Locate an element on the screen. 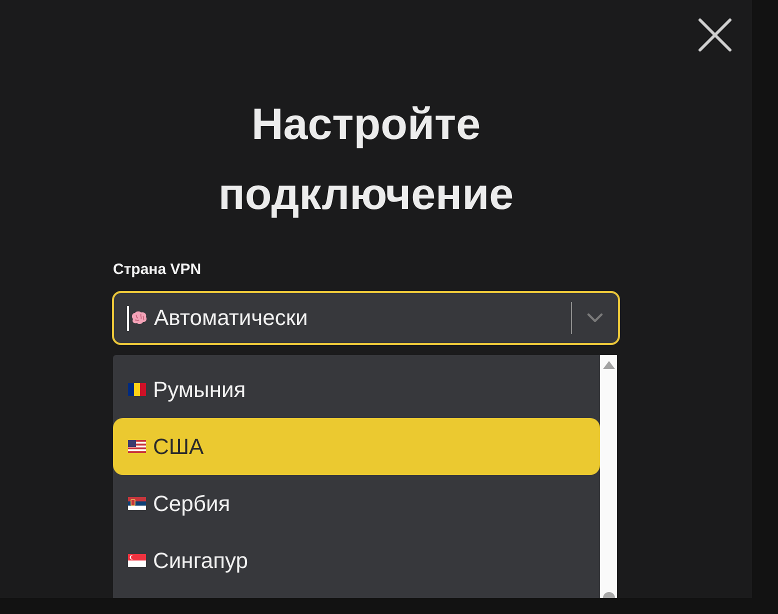  text-cursor-icon is located at coordinates (128, 318).